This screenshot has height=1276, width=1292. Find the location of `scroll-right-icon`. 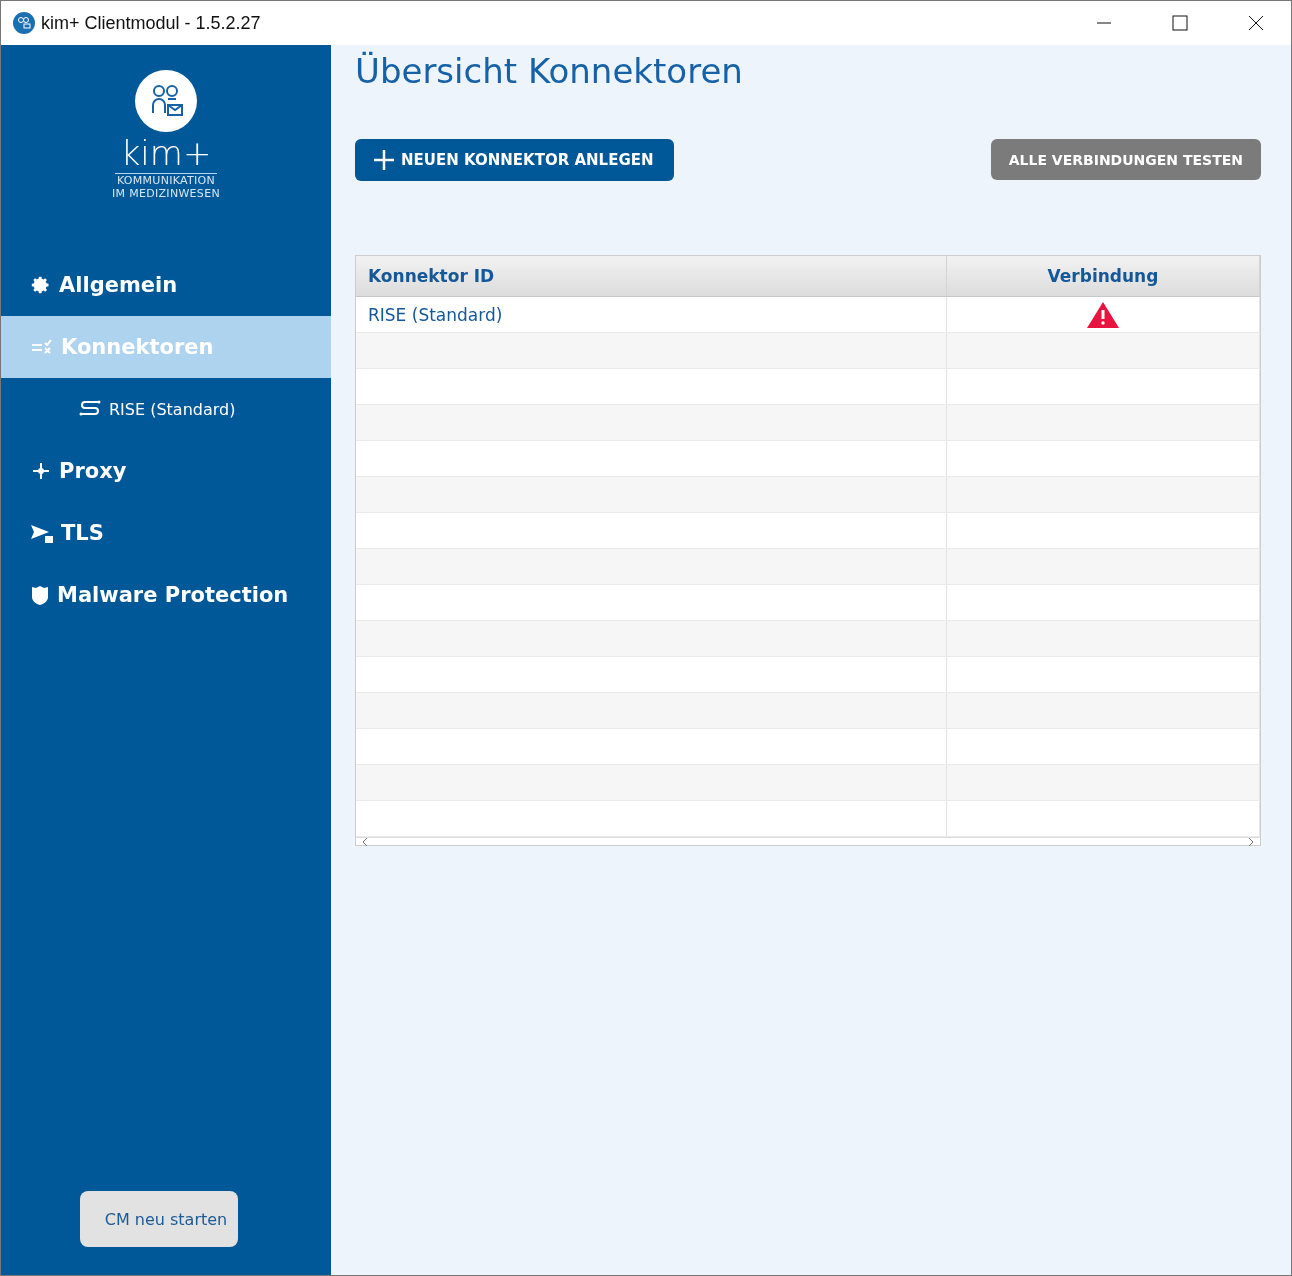

scroll-right-icon is located at coordinates (1251, 841).